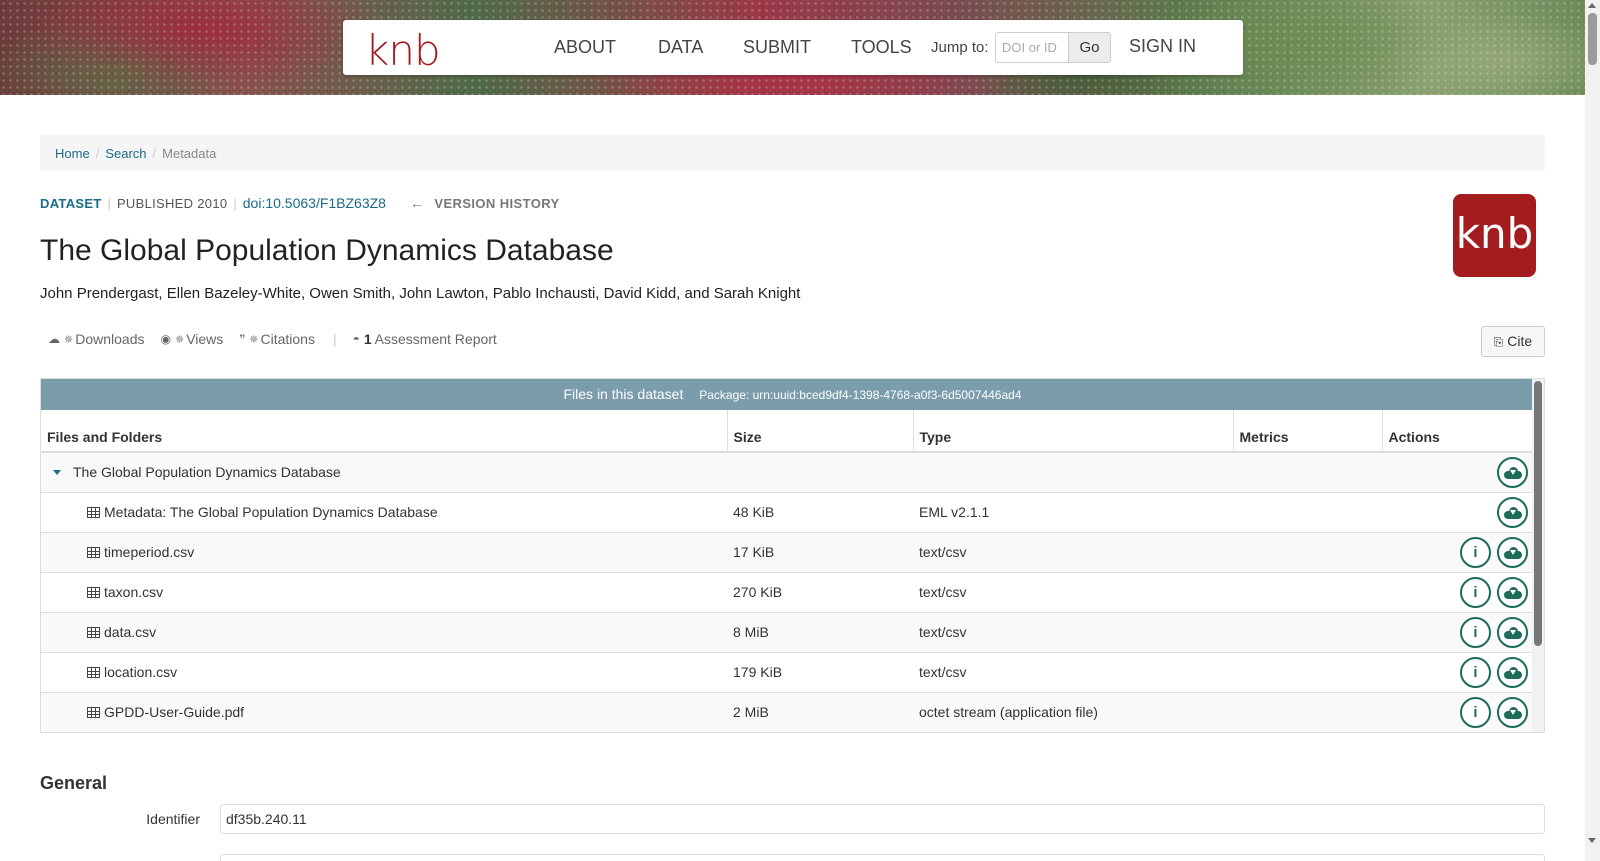  Describe the element at coordinates (819, 431) in the screenshot. I see `column-size: Size` at that location.